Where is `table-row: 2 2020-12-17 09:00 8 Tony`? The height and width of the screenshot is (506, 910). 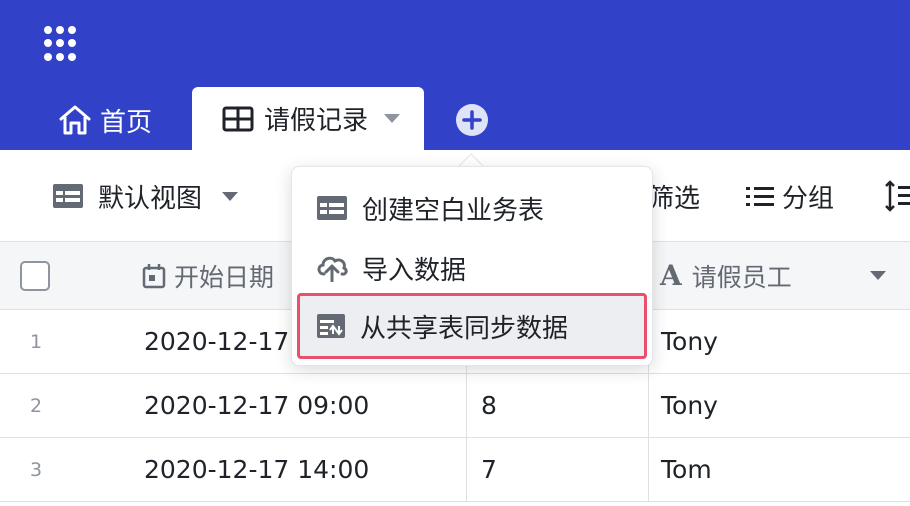
table-row: 2 2020-12-17 09:00 8 Tony is located at coordinates (455, 406).